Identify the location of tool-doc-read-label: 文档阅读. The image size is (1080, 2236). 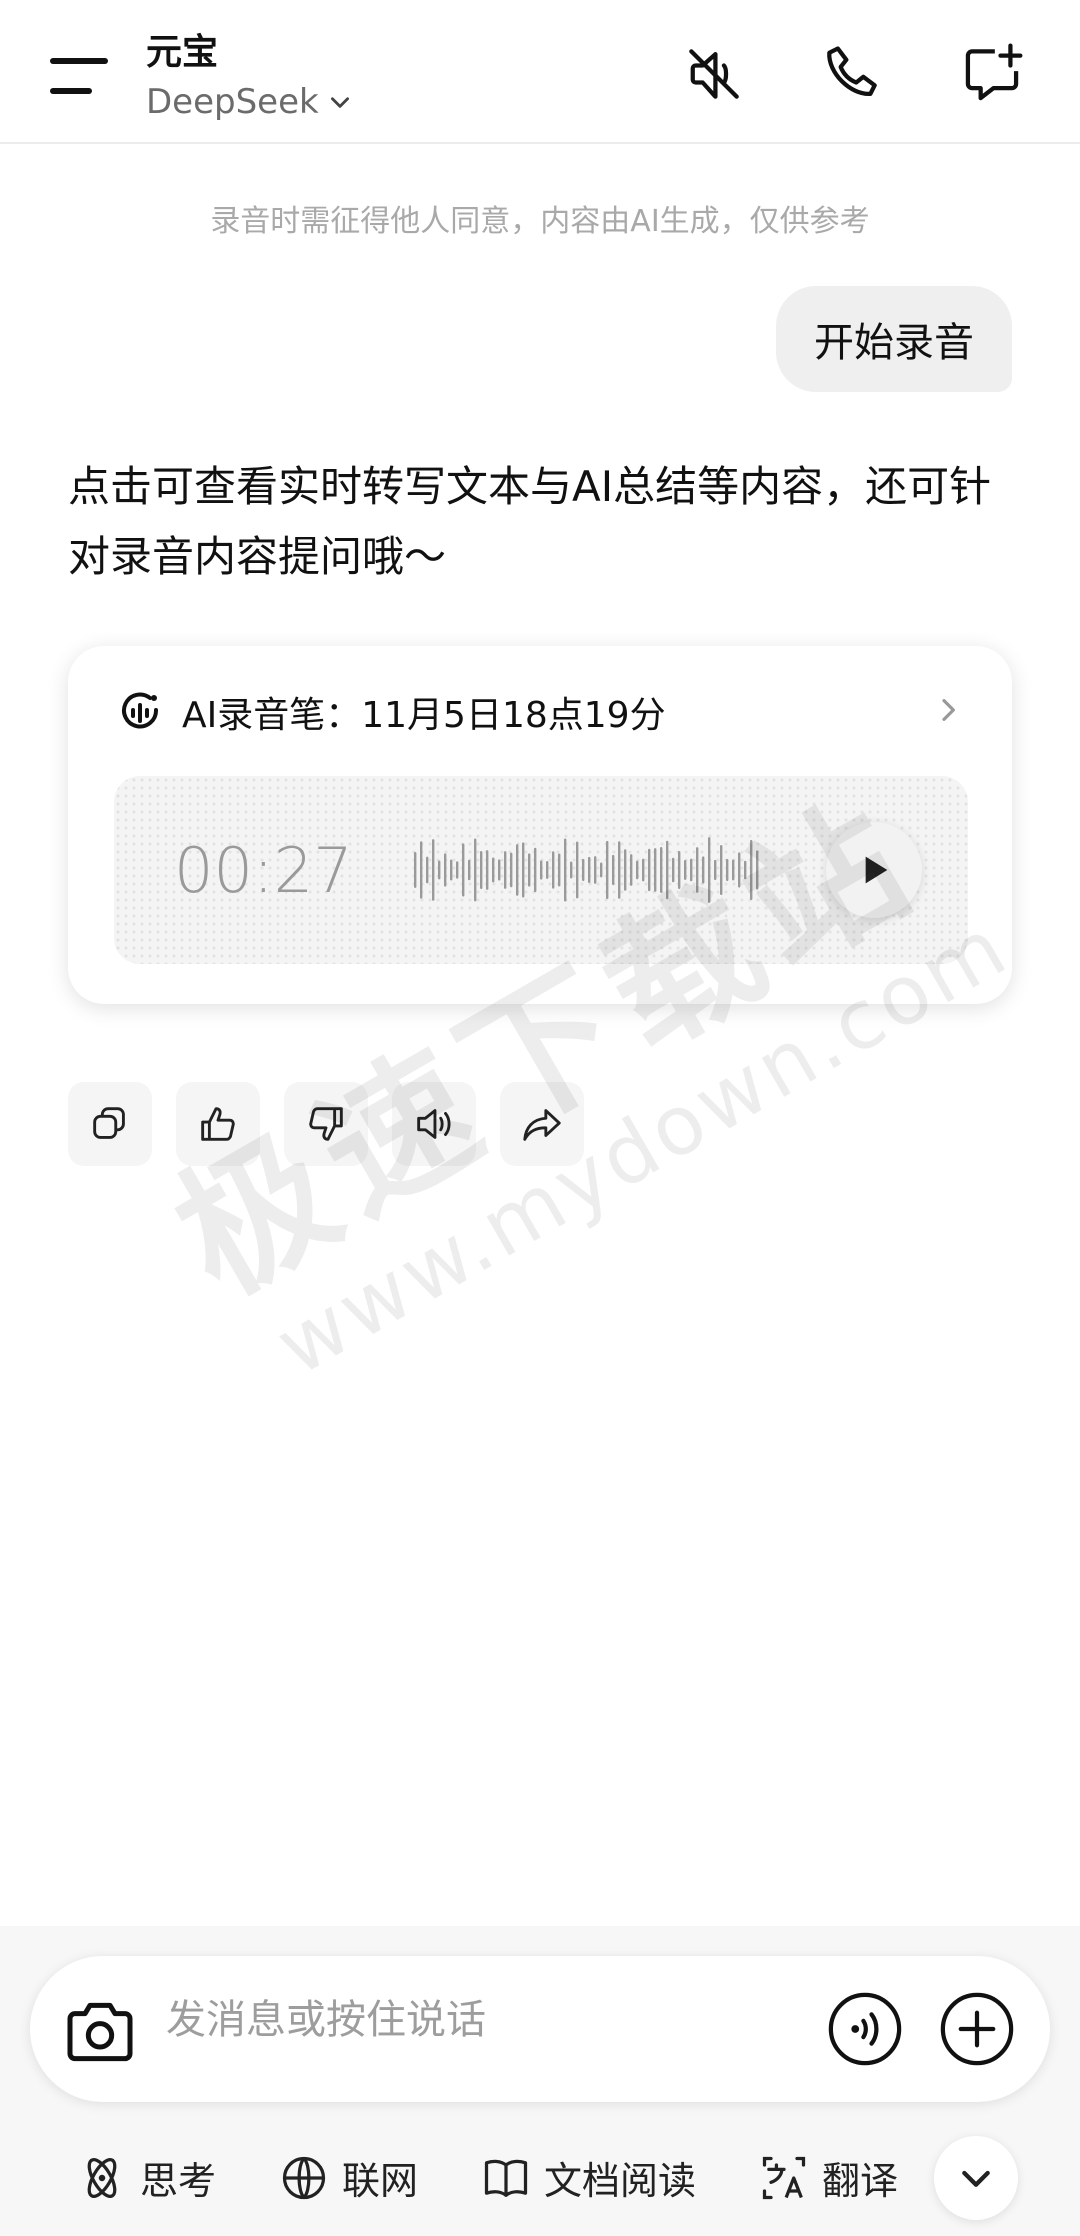
(620, 2181).